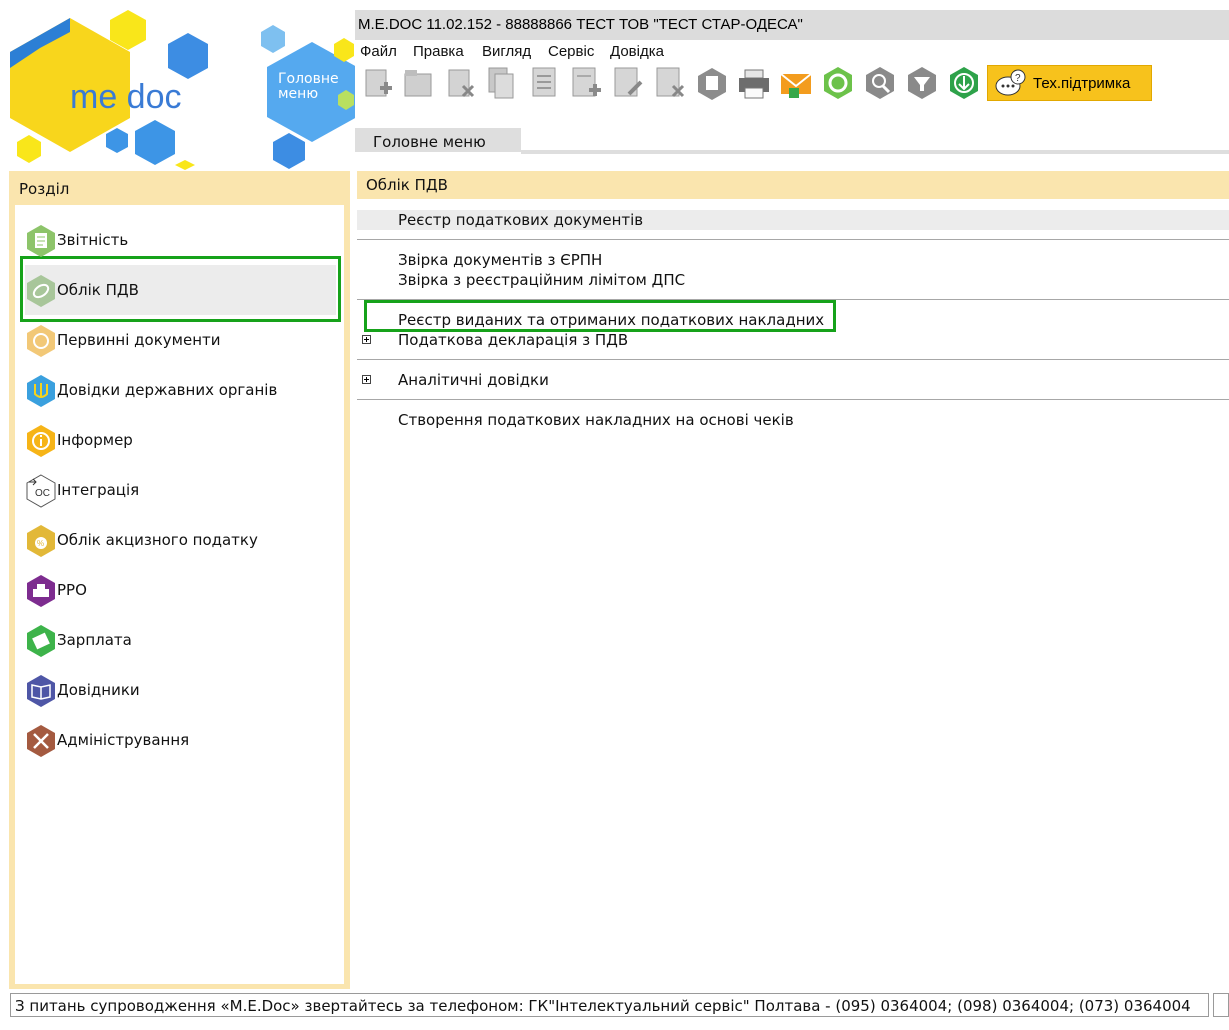  What do you see at coordinates (418, 83) in the screenshot?
I see `open-doc-icon` at bounding box center [418, 83].